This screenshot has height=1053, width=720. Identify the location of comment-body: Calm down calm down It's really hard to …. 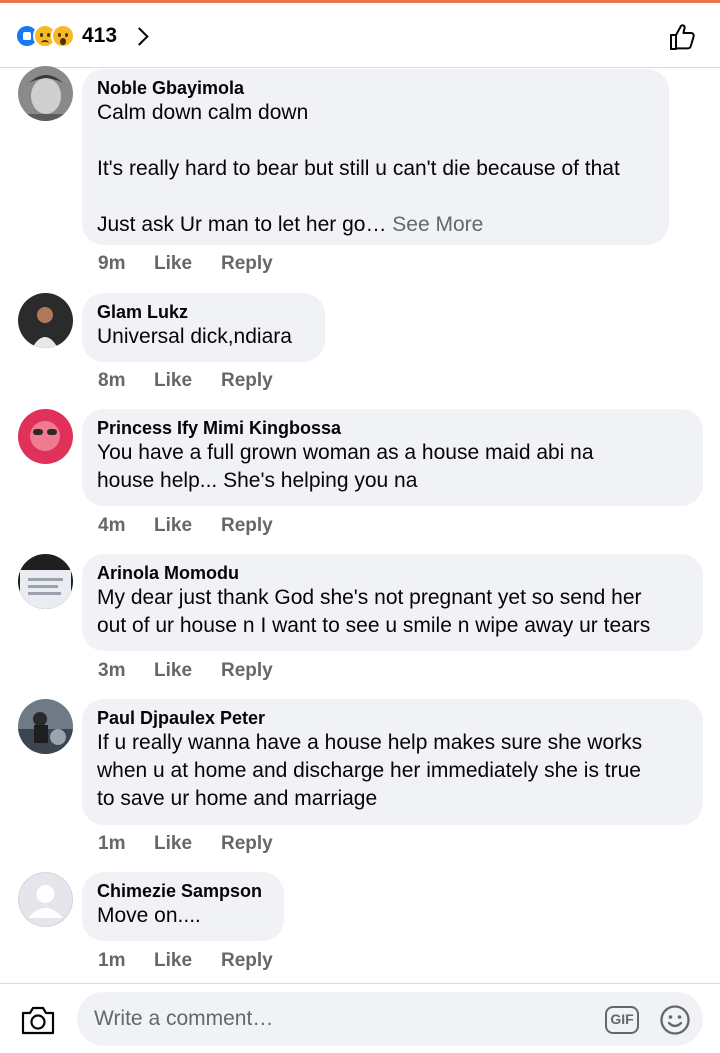
(358, 168).